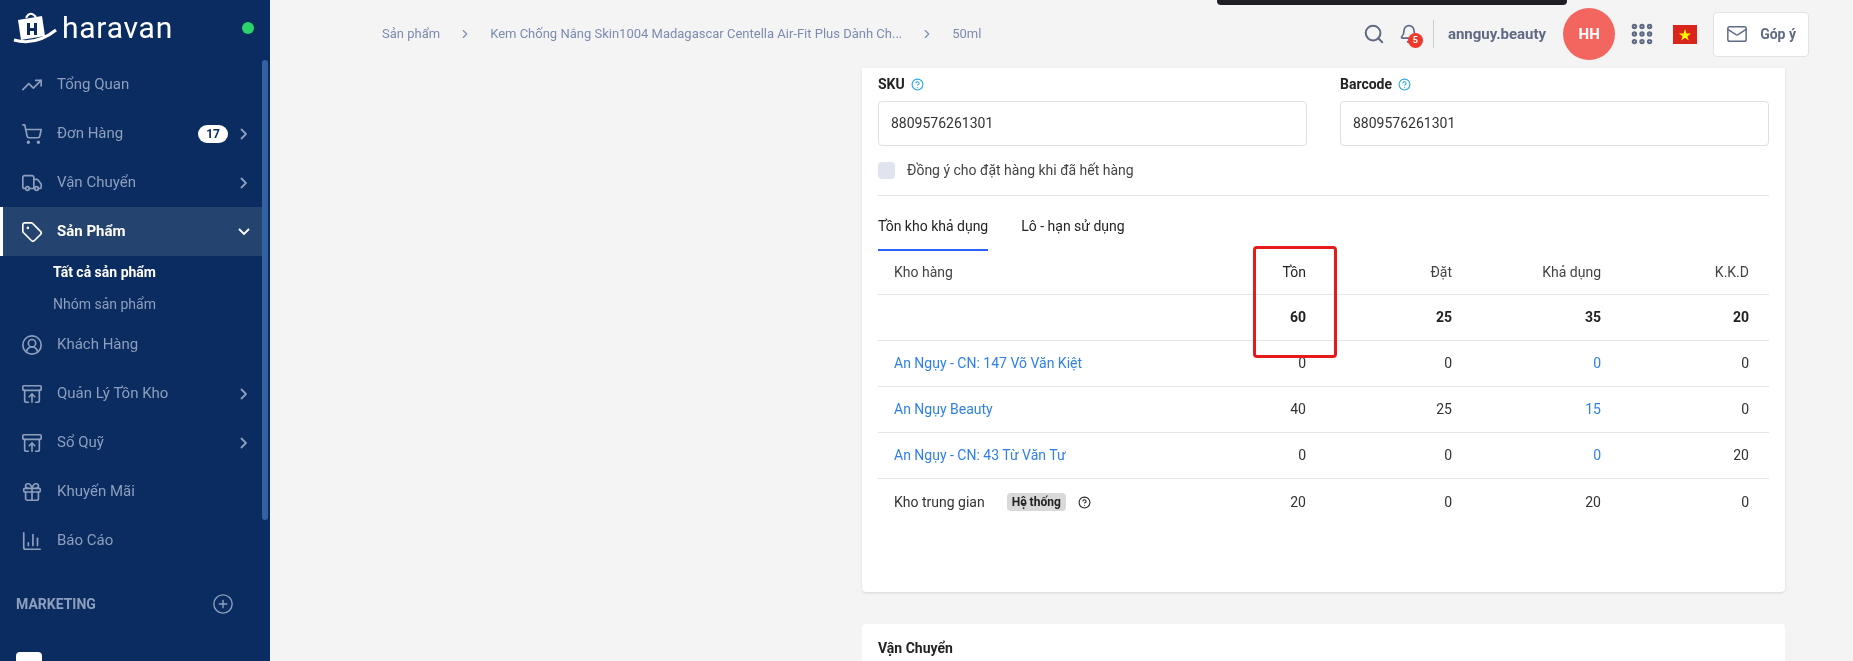  I want to click on tag-icon, so click(32, 231).